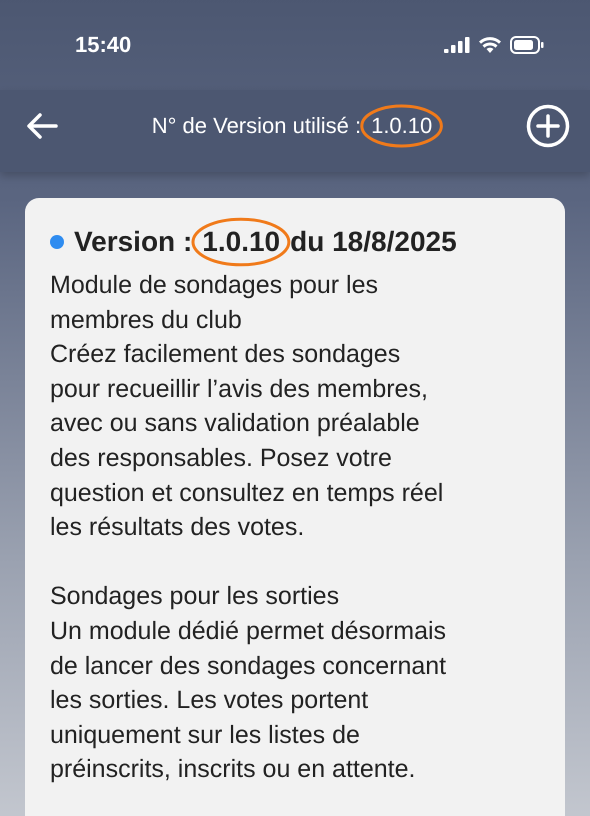  Describe the element at coordinates (257, 126) in the screenshot. I see `header-title: N° de Version utilisé :` at that location.